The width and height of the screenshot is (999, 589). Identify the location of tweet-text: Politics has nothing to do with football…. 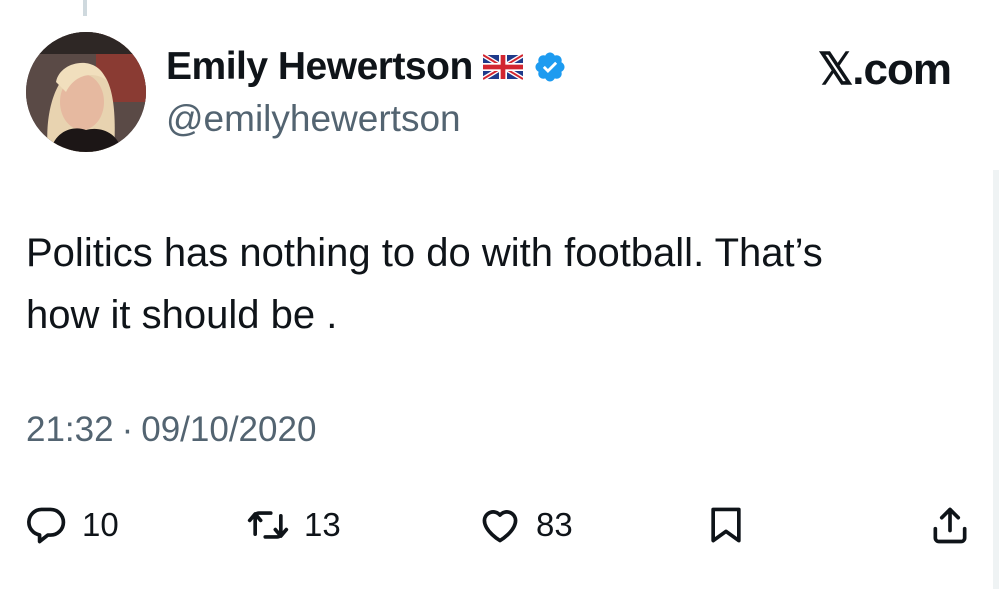
(424, 284).